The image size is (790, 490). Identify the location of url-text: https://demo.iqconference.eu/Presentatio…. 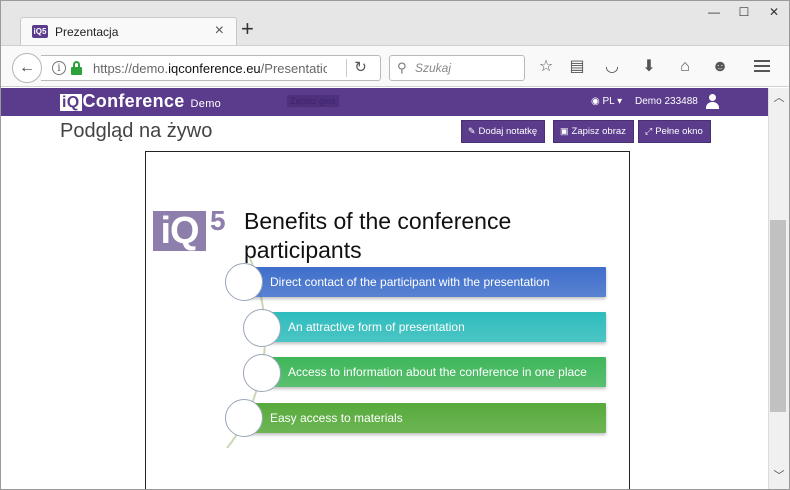
(210, 68).